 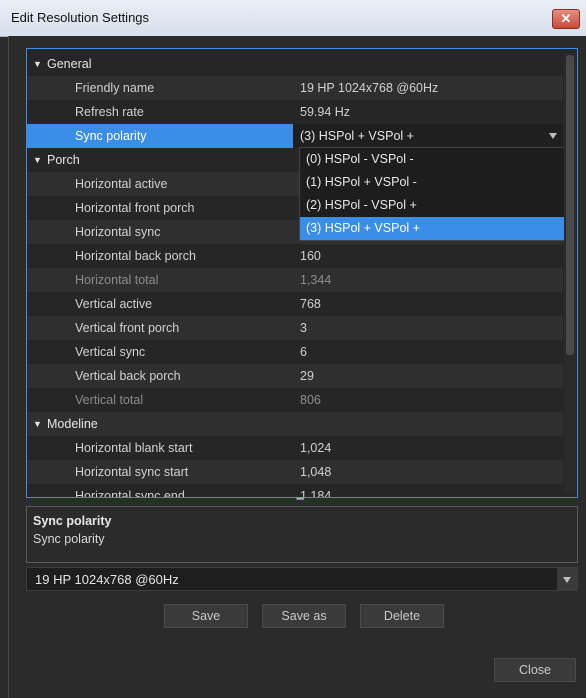 I want to click on prop-row-horizontal-sync-start: Horizontal sync start 1,048, so click(x=295, y=472).